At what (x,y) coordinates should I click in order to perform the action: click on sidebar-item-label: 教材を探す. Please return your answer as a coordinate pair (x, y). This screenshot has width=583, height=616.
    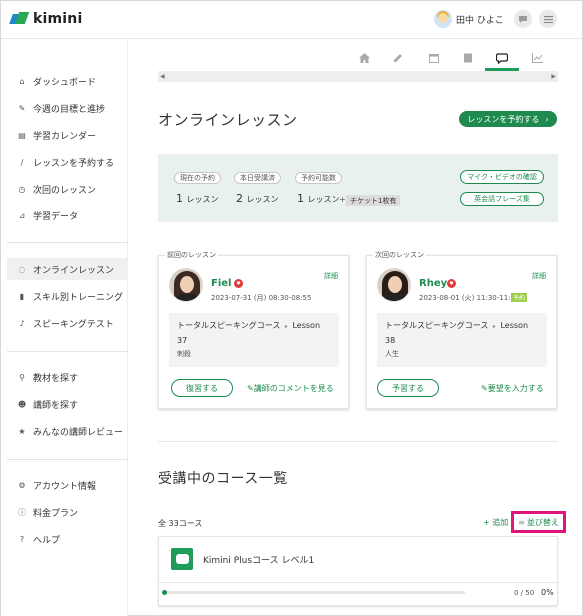
    Looking at the image, I should click on (56, 378).